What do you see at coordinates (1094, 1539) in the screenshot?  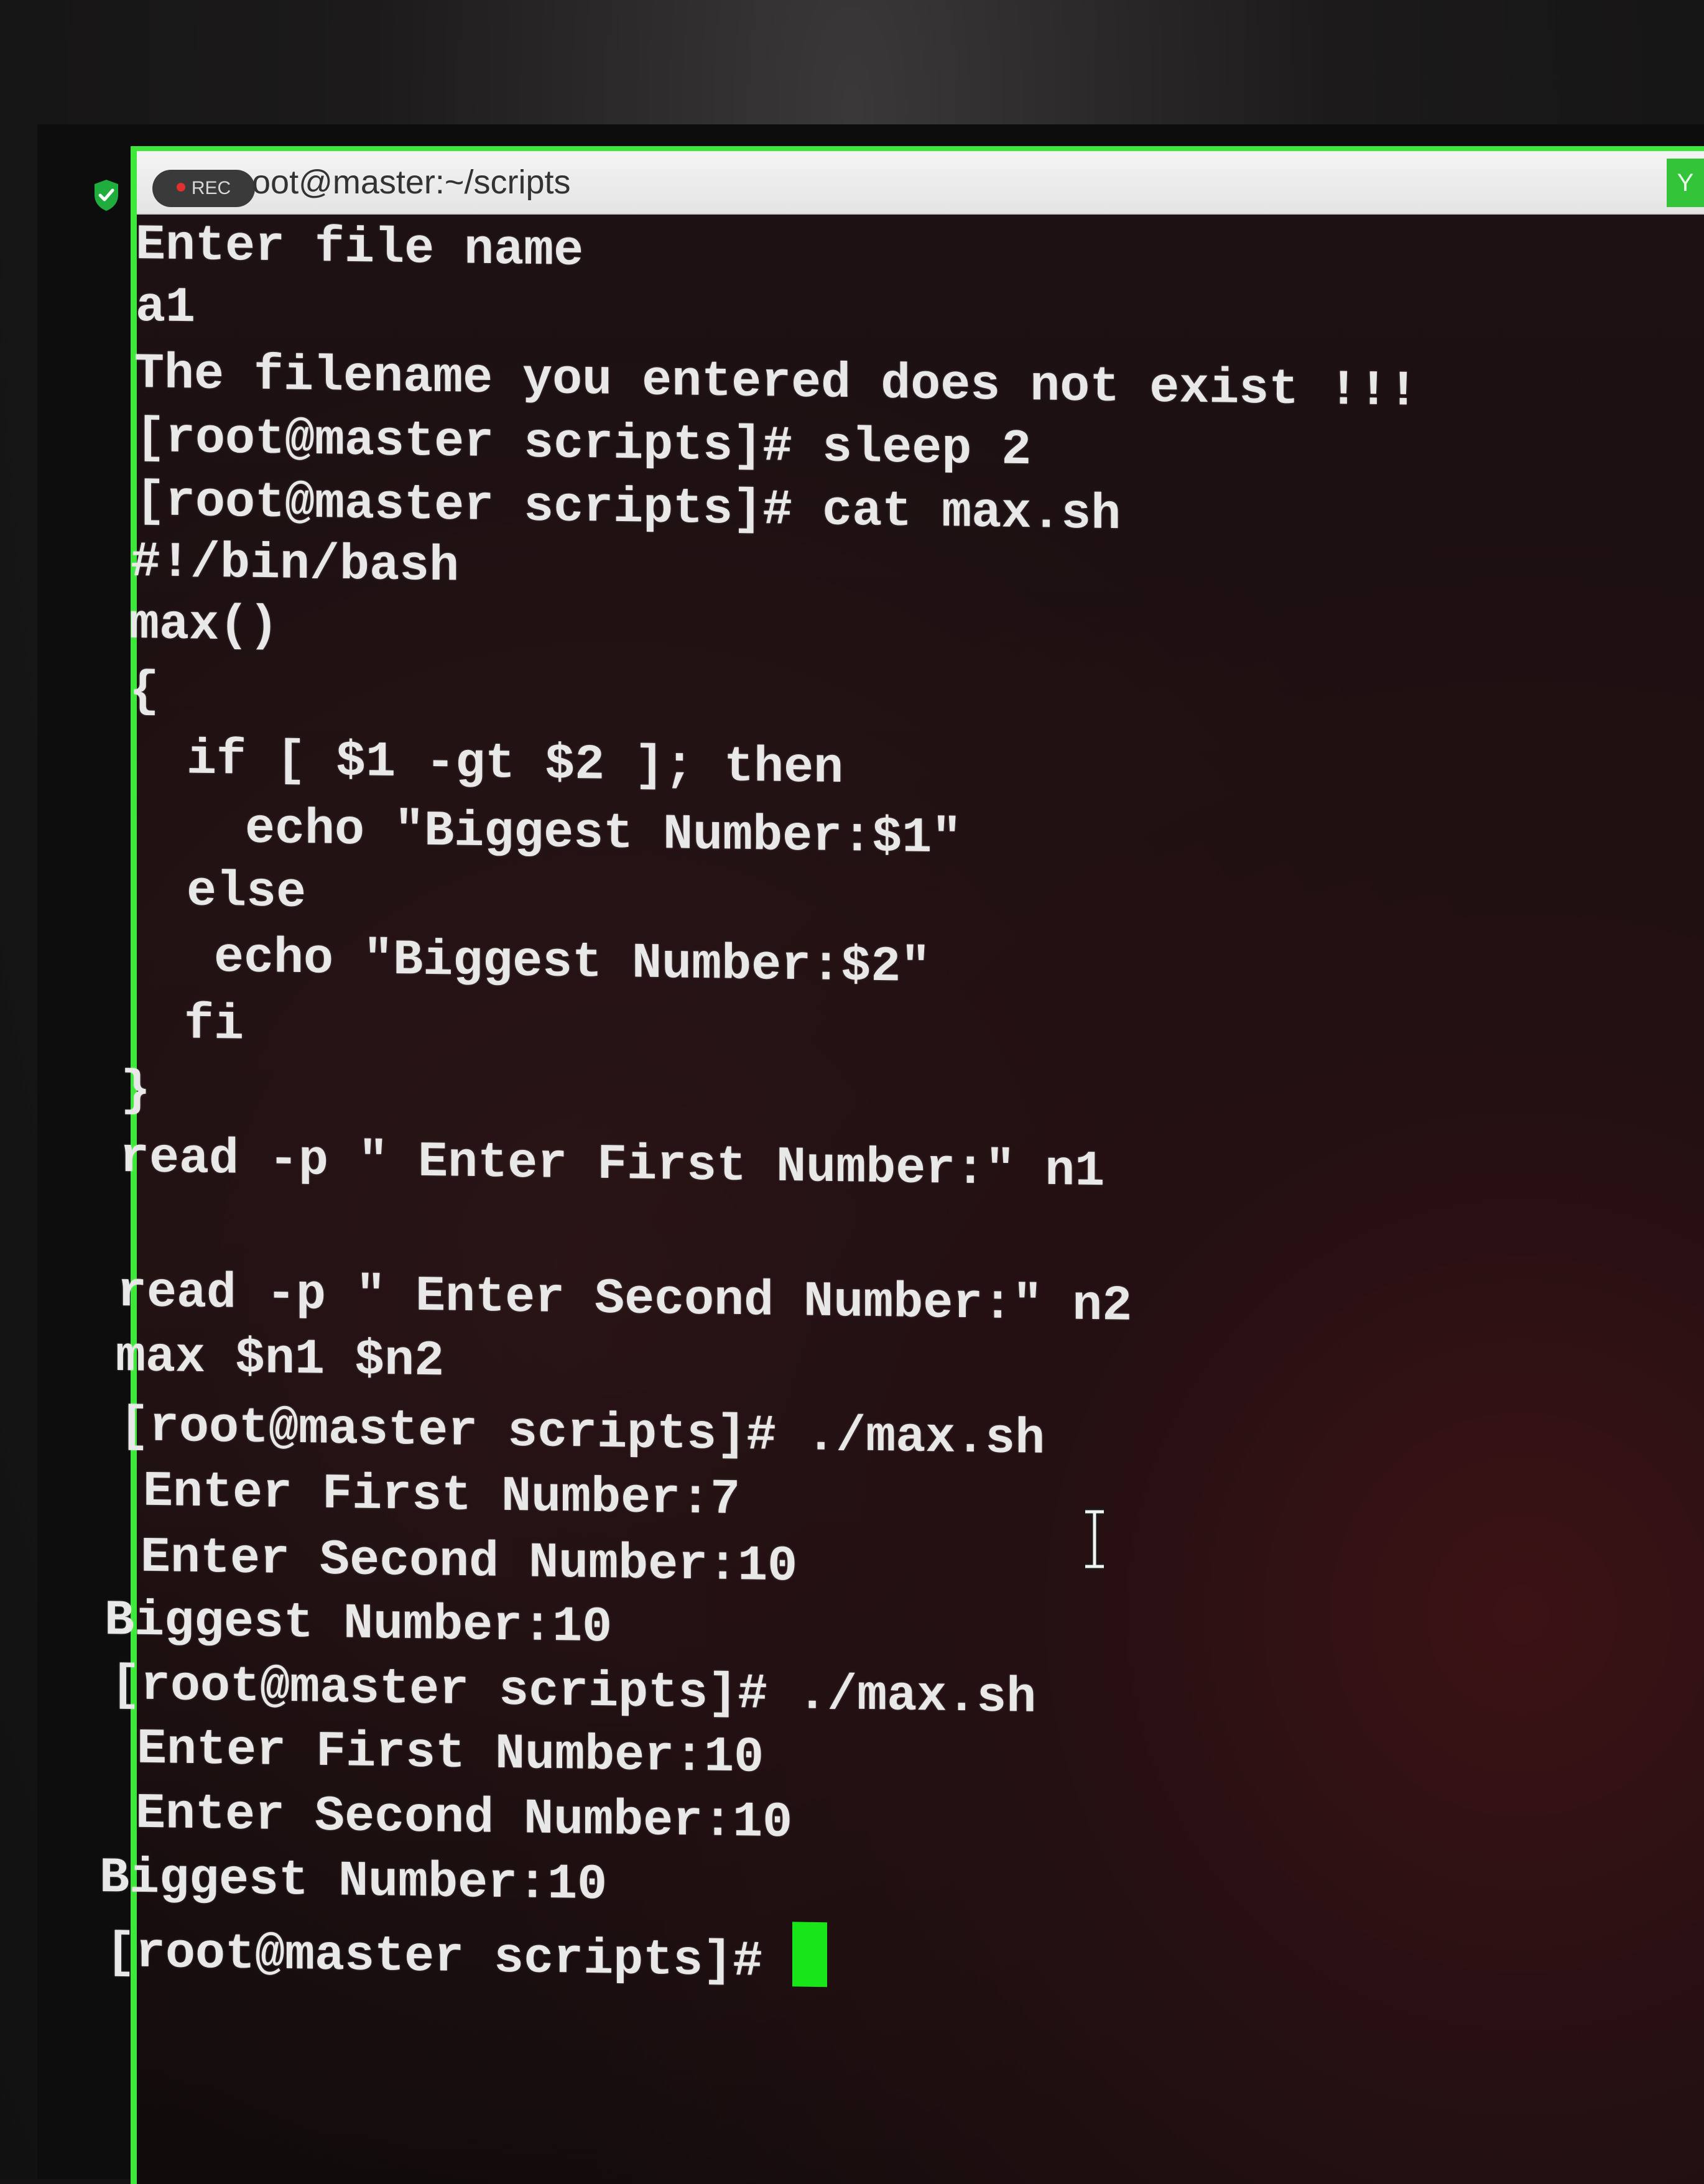 I see `ibeam-cursor-icon` at bounding box center [1094, 1539].